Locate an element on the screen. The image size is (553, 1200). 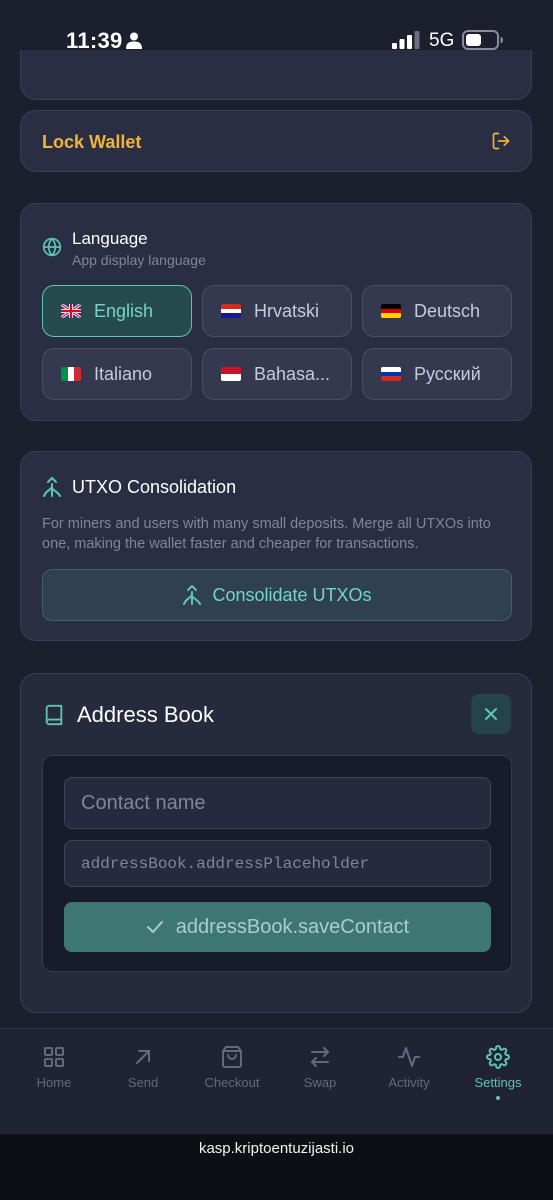
nav-item-checkout: Checkout is located at coordinates (232, 1067).